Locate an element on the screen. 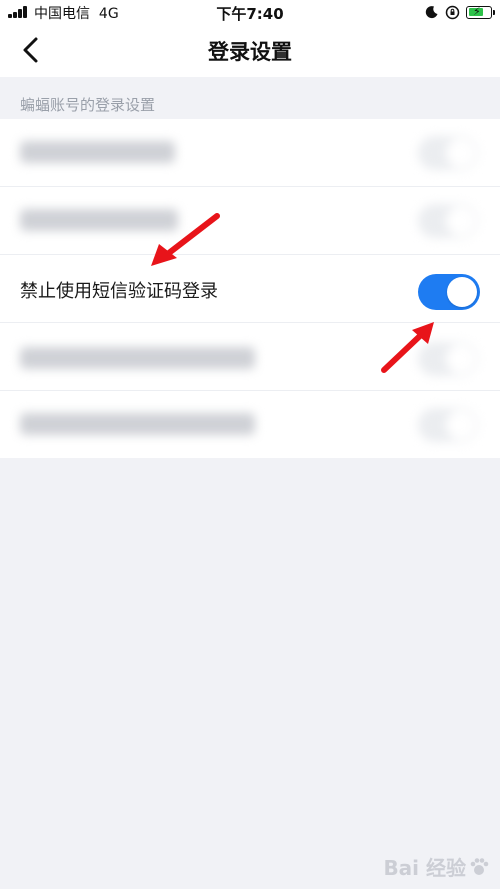  page-title: 登录设置 is located at coordinates (250, 52).